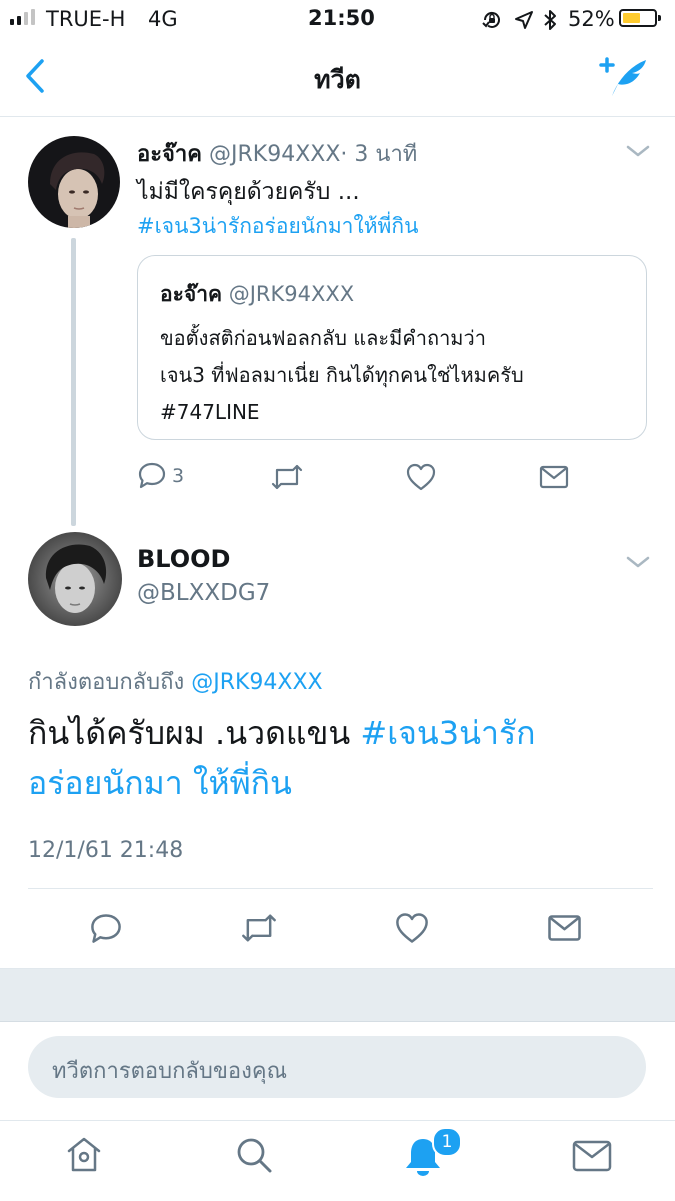  I want to click on quoted-display-name: อะจ๊าค, so click(191, 294).